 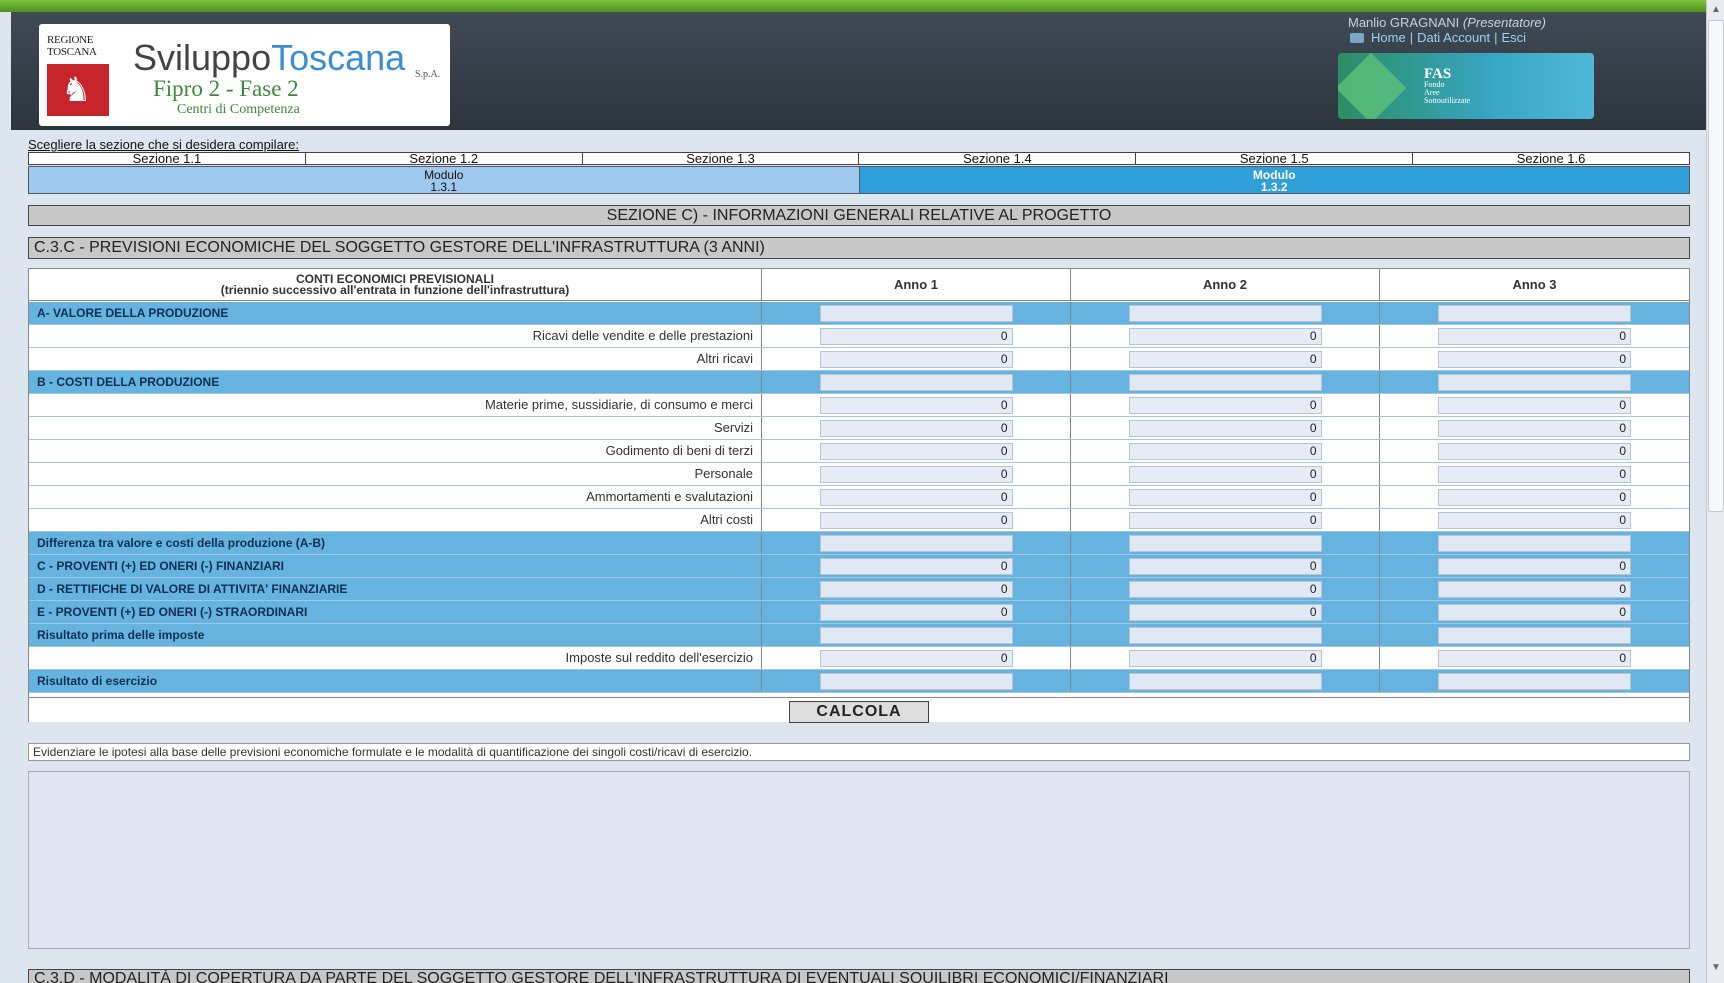 I want to click on tab-sezione-1-2: Sezione 1.2, so click(x=444, y=158).